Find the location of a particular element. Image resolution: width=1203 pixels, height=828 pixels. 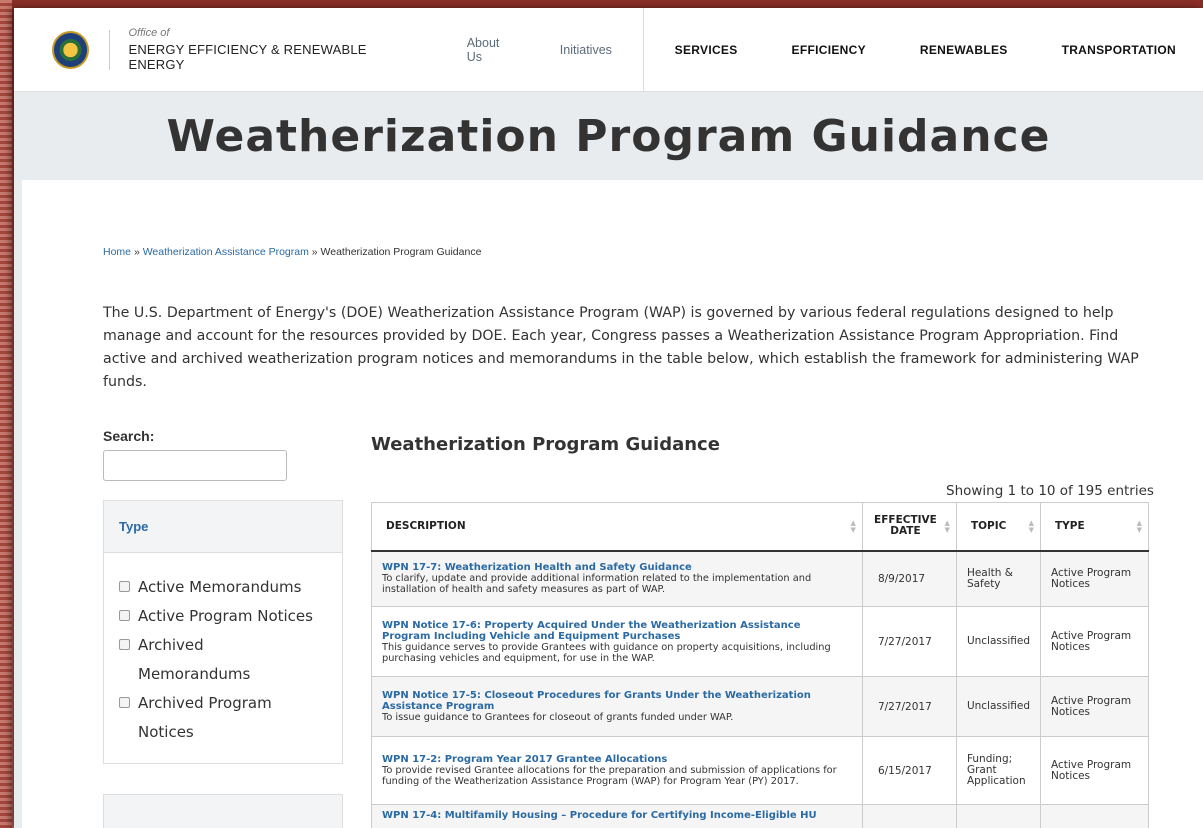

nav-about-us: About Us is located at coordinates (486, 50).